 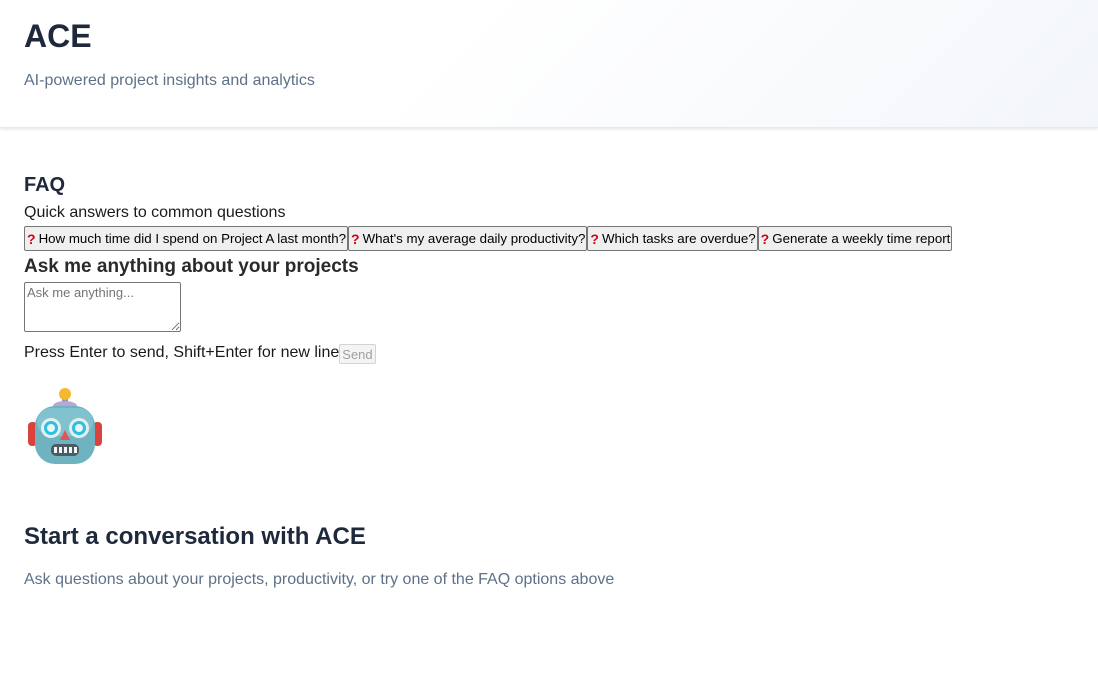 What do you see at coordinates (65, 394) in the screenshot?
I see `robot-antenna-bulb` at bounding box center [65, 394].